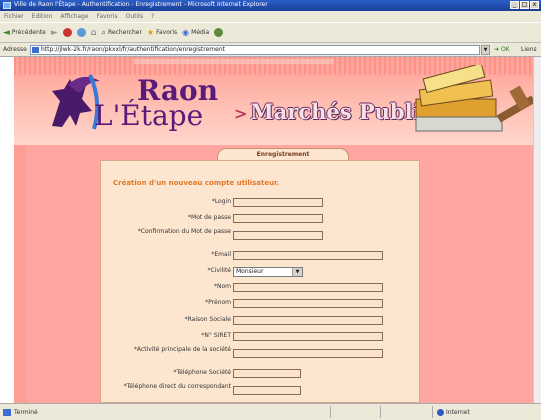  What do you see at coordinates (209, 217) in the screenshot?
I see `password-label: *Mot de passe` at bounding box center [209, 217].